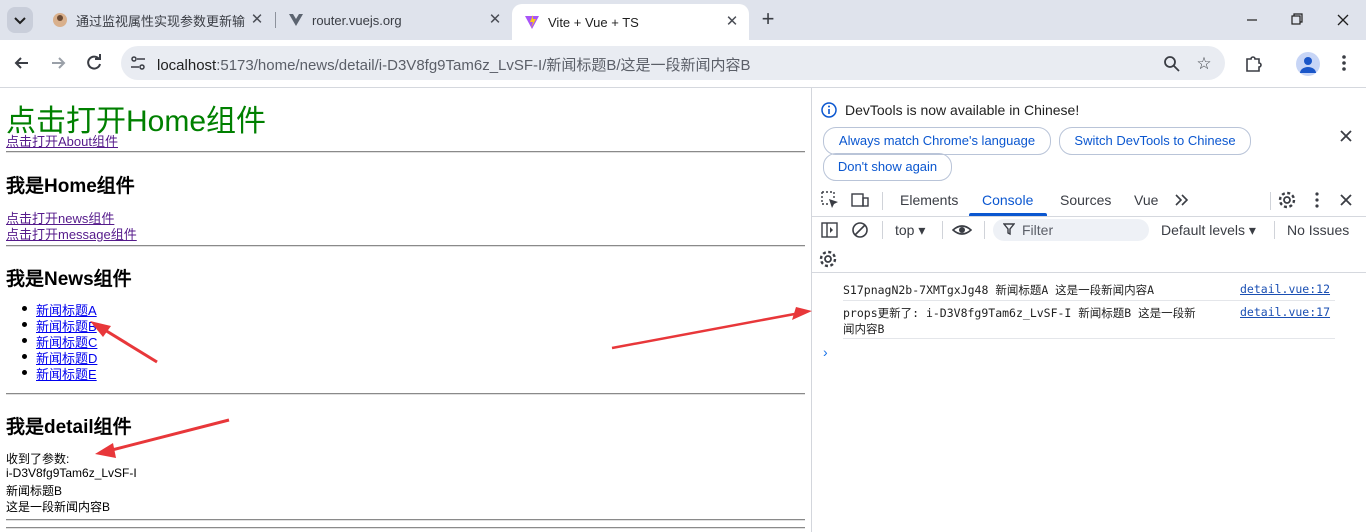 Image resolution: width=1366 pixels, height=532 pixels. I want to click on devtools-tabbar: Elements Console Sources Vue, so click(1089, 201).